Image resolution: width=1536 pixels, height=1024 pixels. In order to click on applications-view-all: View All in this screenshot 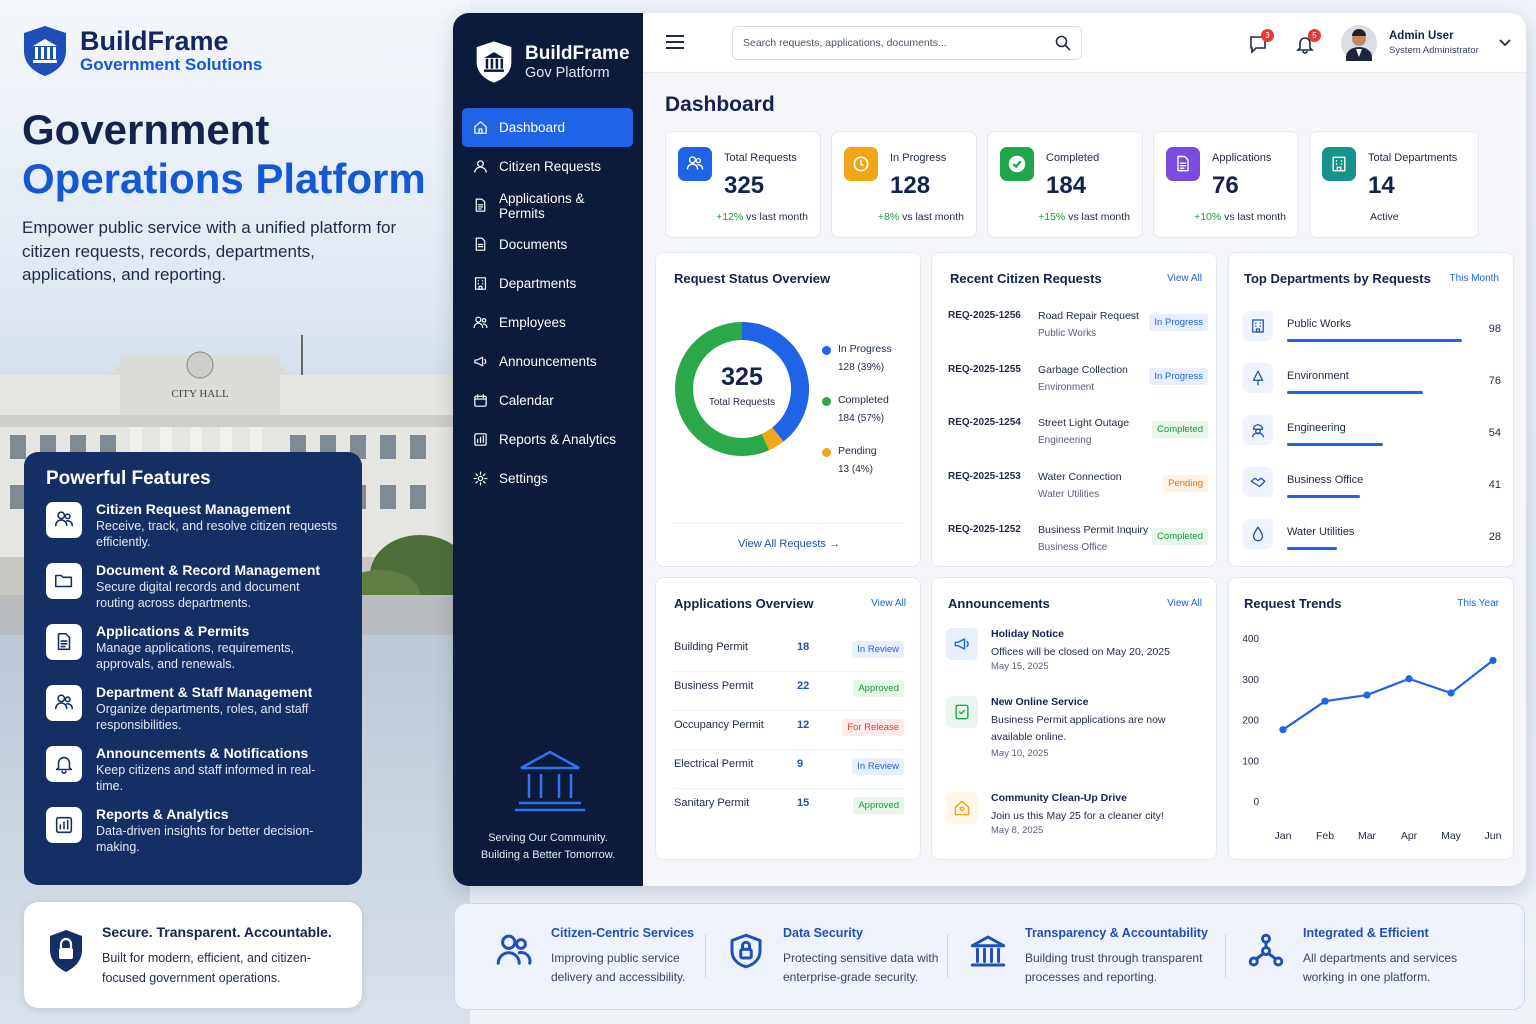, I will do `click(888, 603)`.